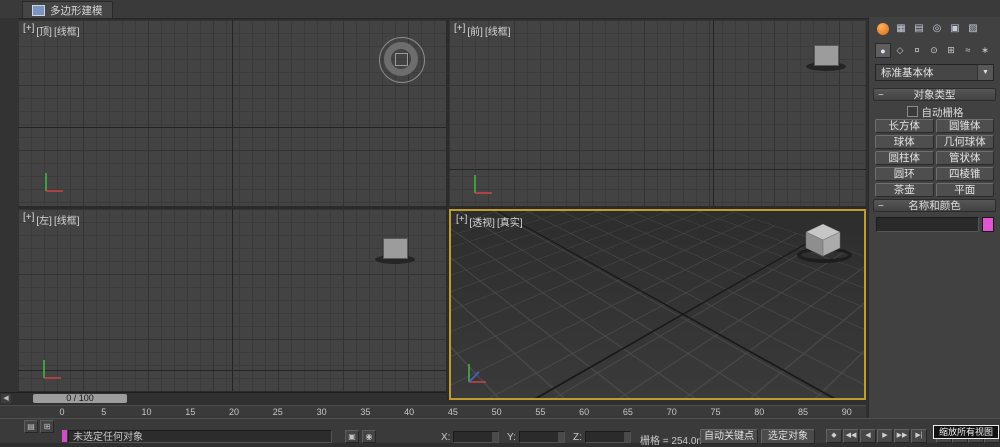  I want to click on ribbon-tab-polygon-modeling: 多边形建模, so click(67, 9).